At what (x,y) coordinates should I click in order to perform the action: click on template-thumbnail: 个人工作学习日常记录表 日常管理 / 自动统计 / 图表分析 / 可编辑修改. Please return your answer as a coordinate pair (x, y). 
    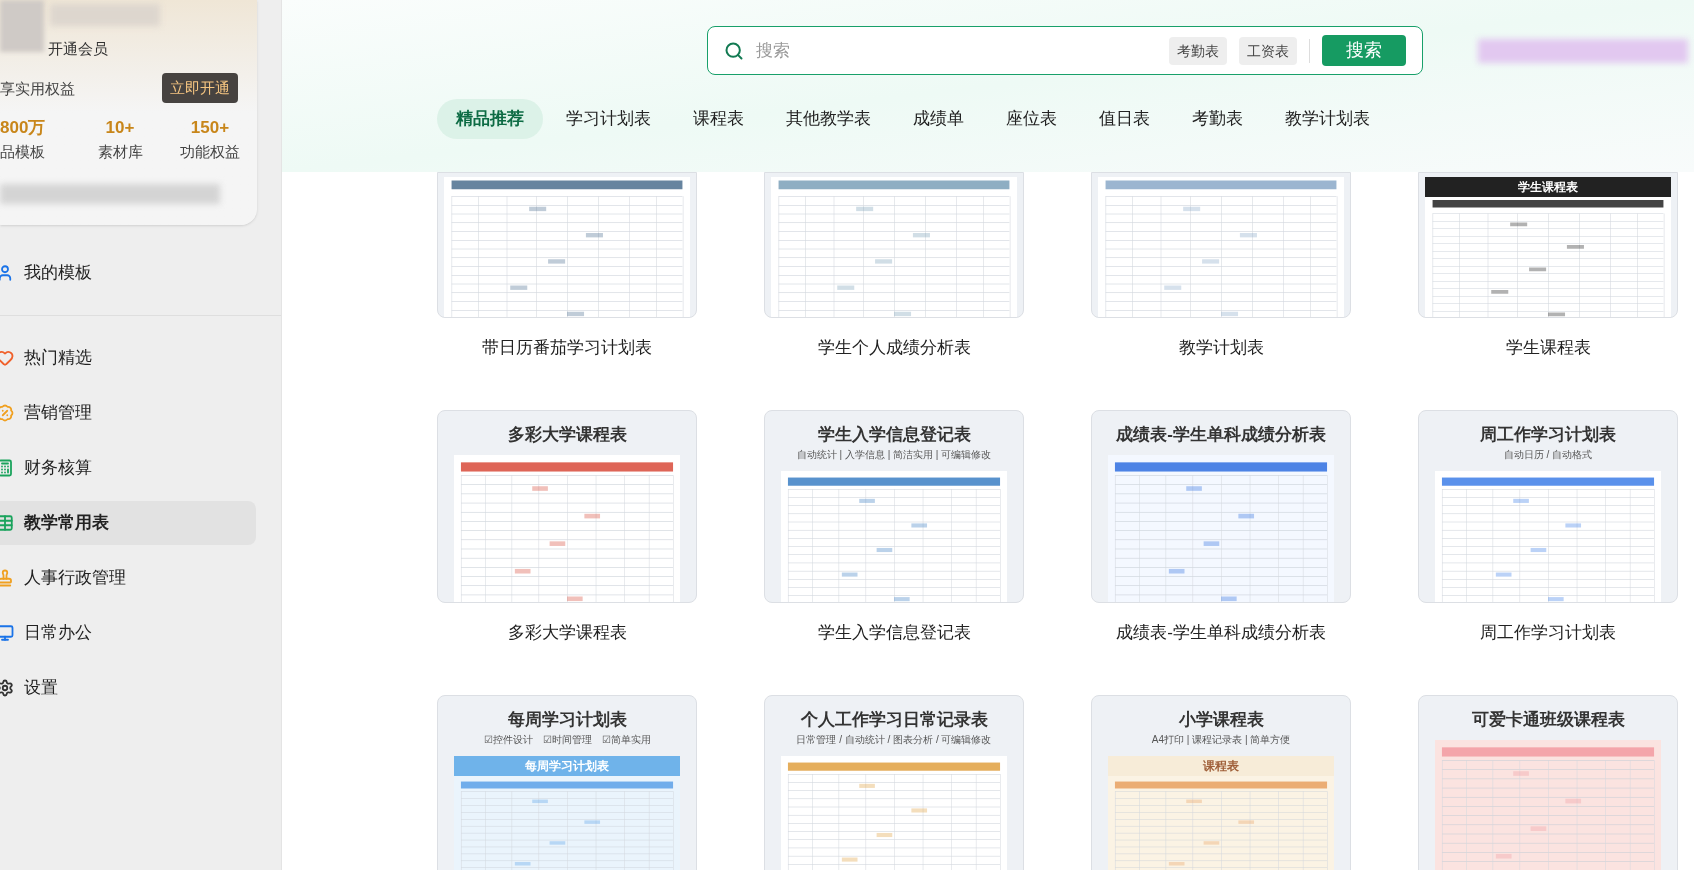
    Looking at the image, I should click on (894, 782).